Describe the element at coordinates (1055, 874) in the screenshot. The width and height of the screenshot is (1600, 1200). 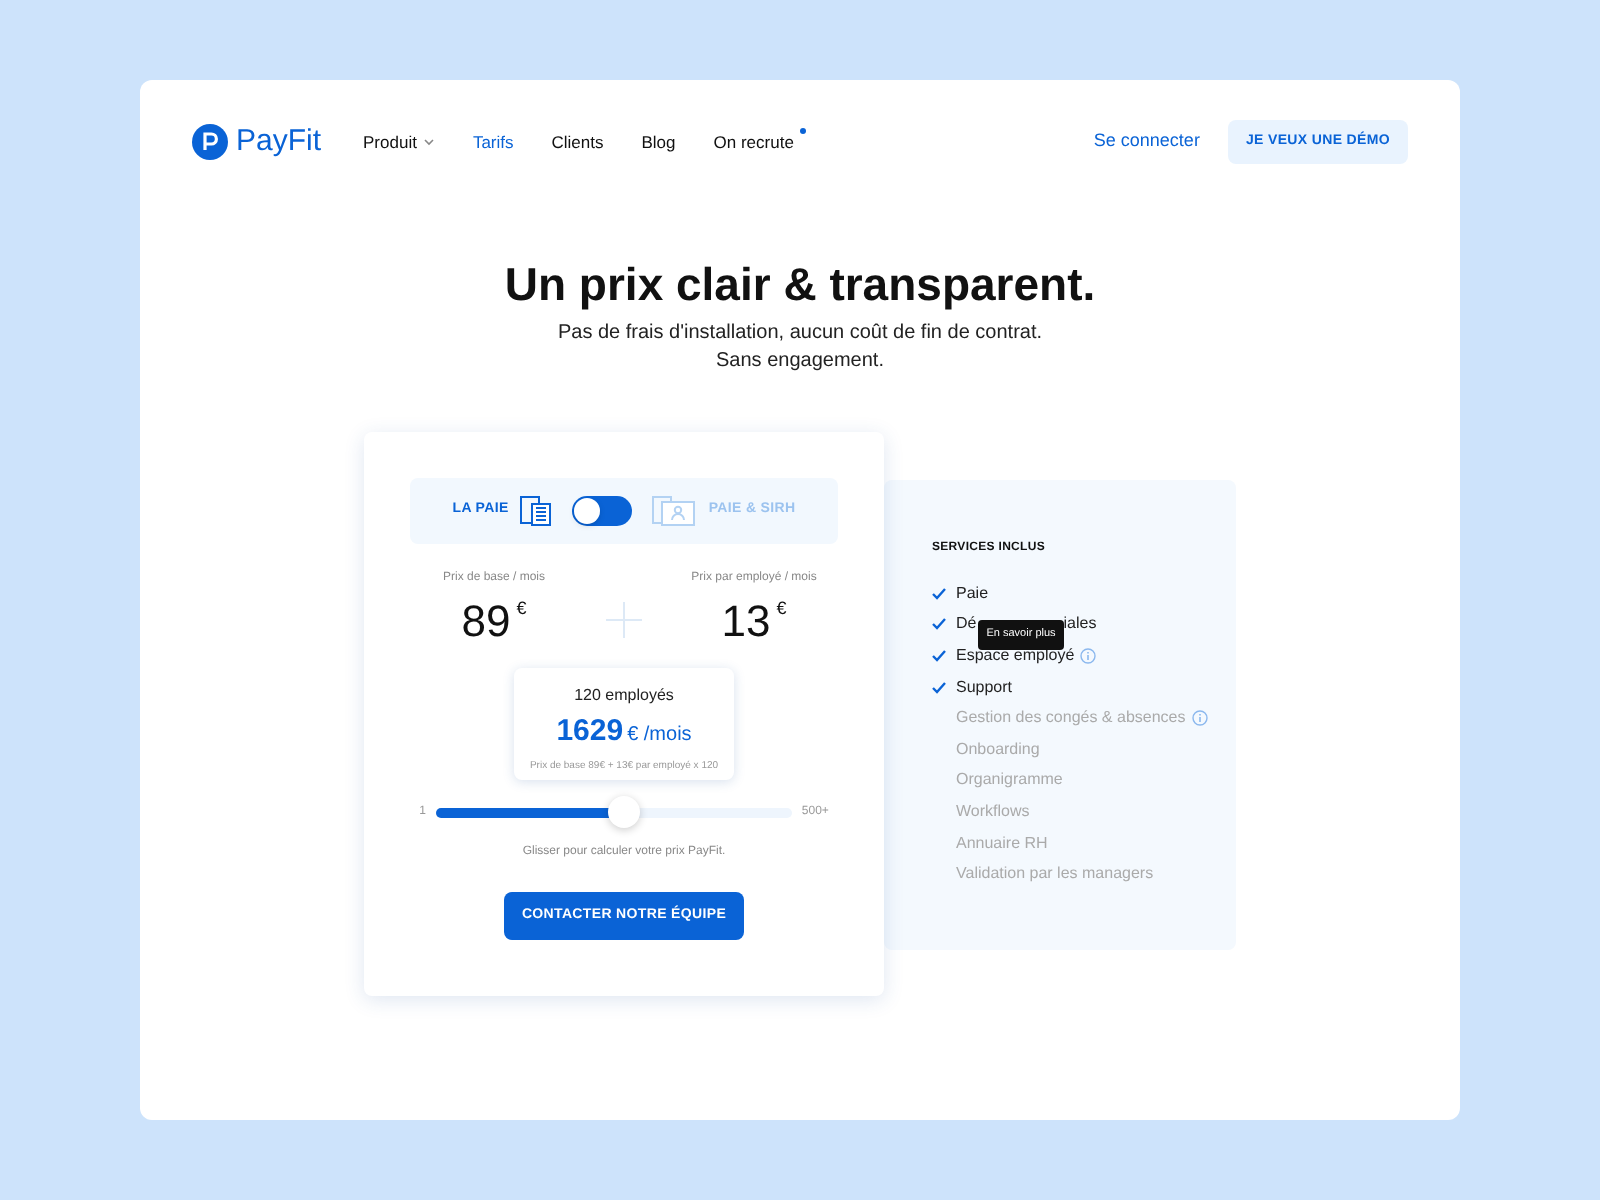
I see `service-name: Validation par les managers` at that location.